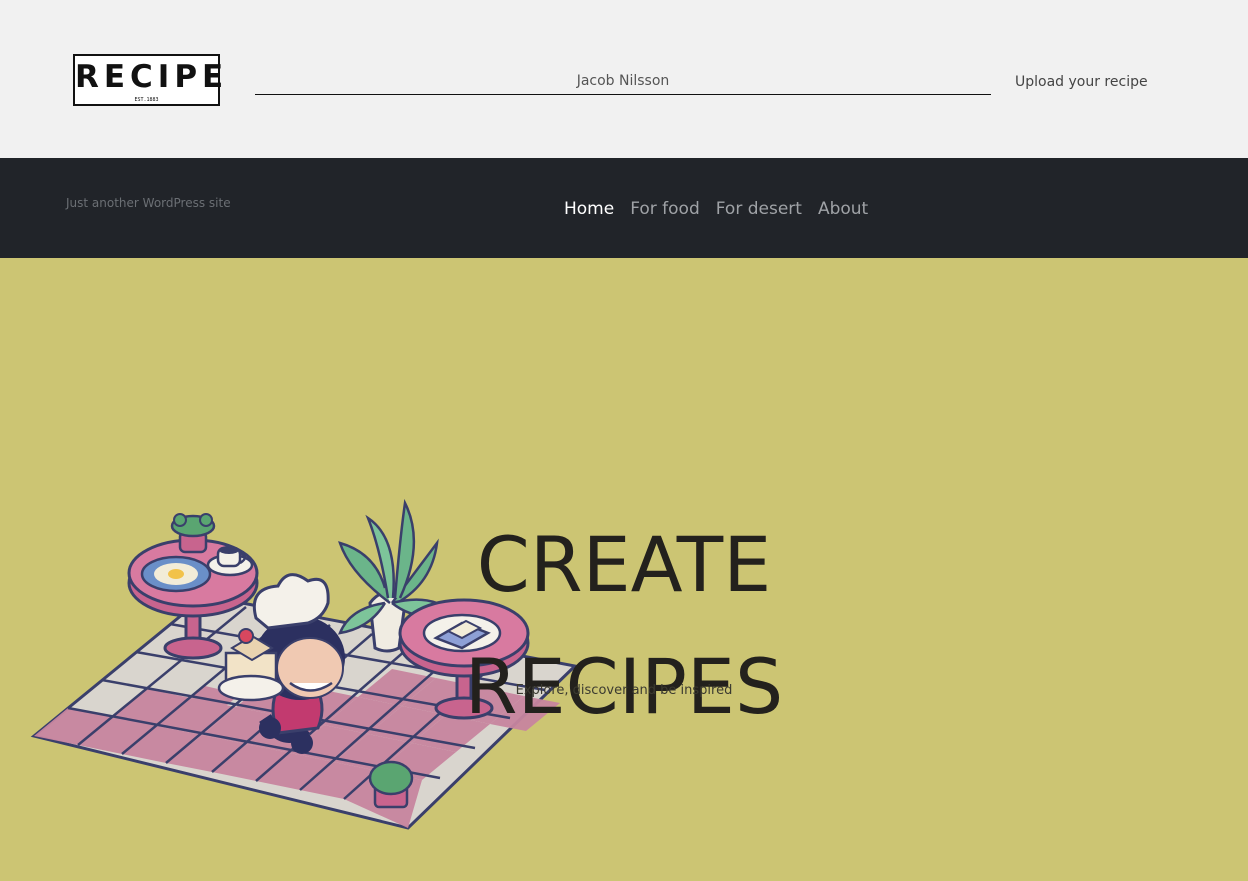  I want to click on nav-menu: Home For food For desert About, so click(716, 209).